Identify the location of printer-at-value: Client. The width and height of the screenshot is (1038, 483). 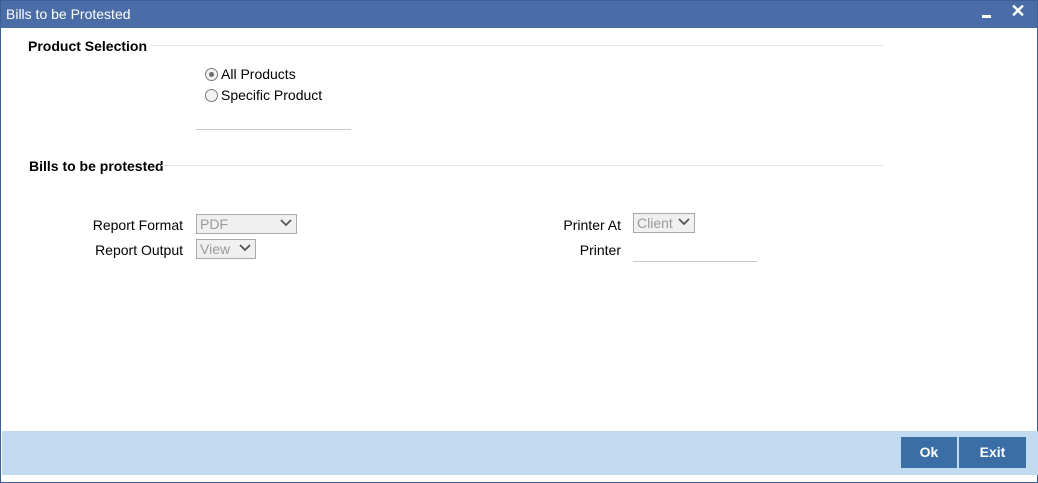
(655, 223).